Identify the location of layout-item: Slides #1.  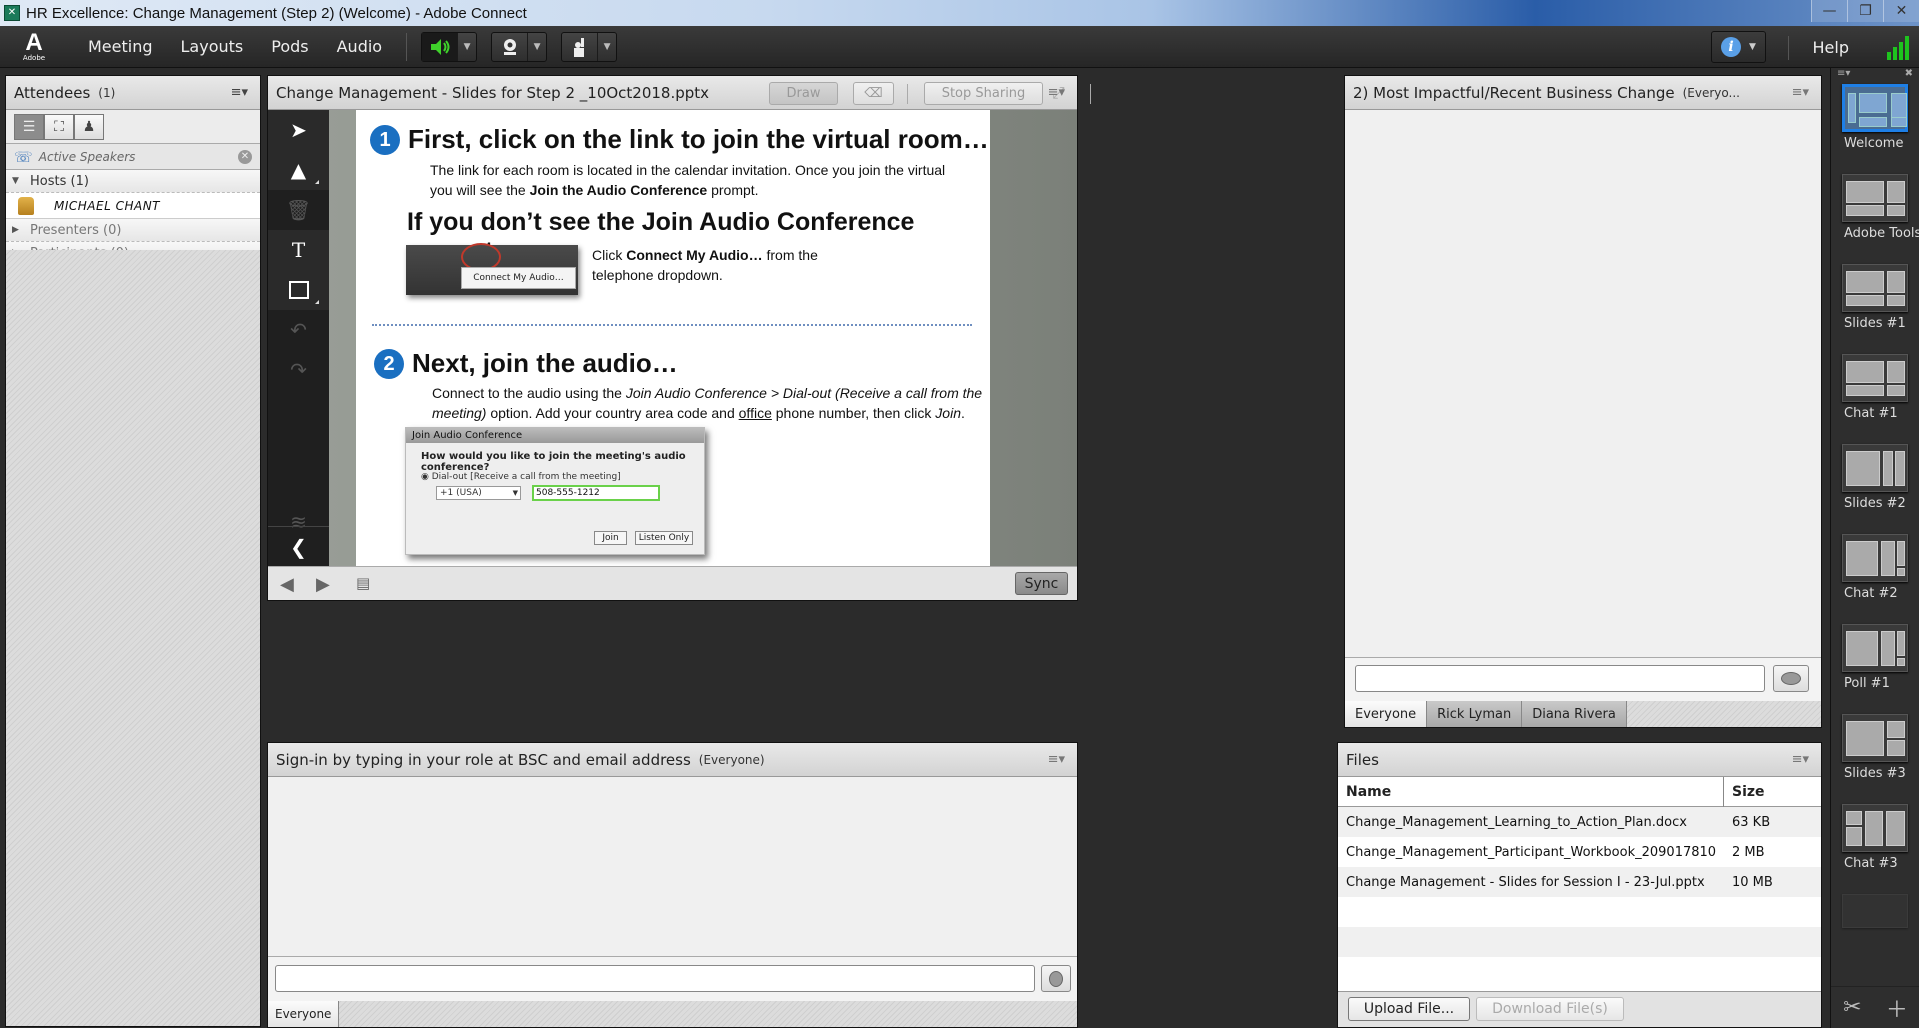
(1875, 298).